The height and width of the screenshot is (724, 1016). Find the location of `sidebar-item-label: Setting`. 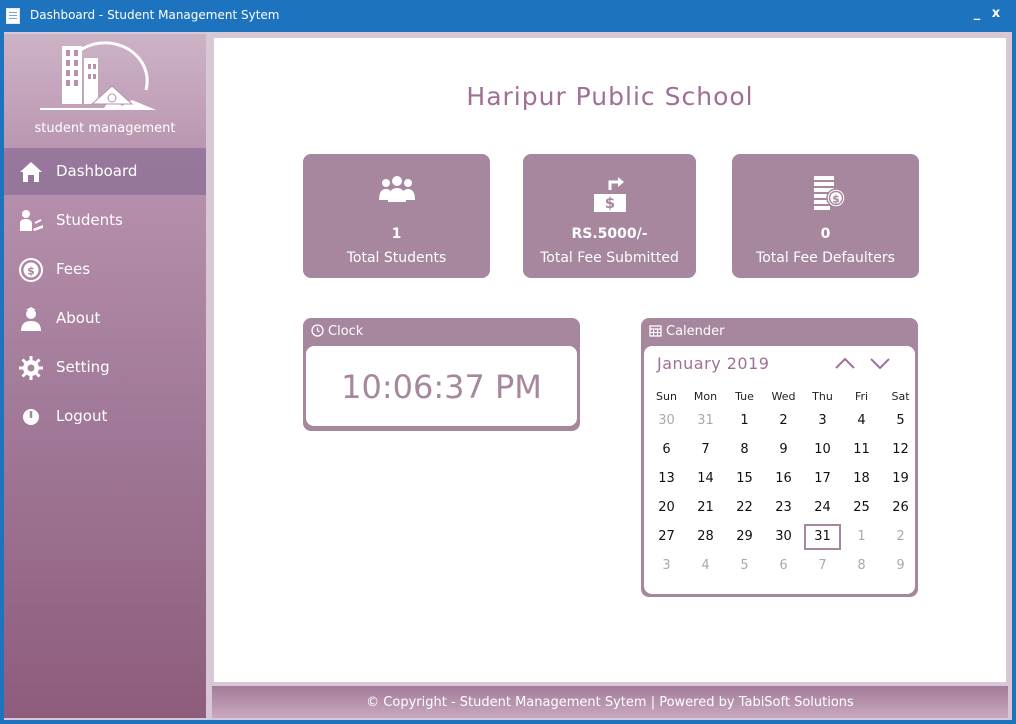

sidebar-item-label: Setting is located at coordinates (83, 367).